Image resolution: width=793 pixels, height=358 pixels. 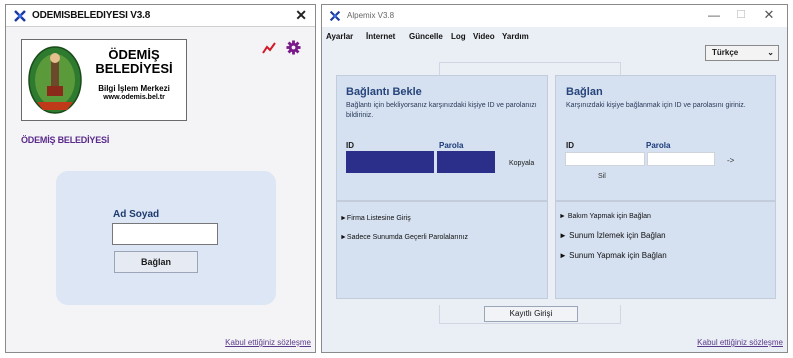 What do you see at coordinates (371, 15) in the screenshot?
I see `window-title: Alpemix V3.8` at bounding box center [371, 15].